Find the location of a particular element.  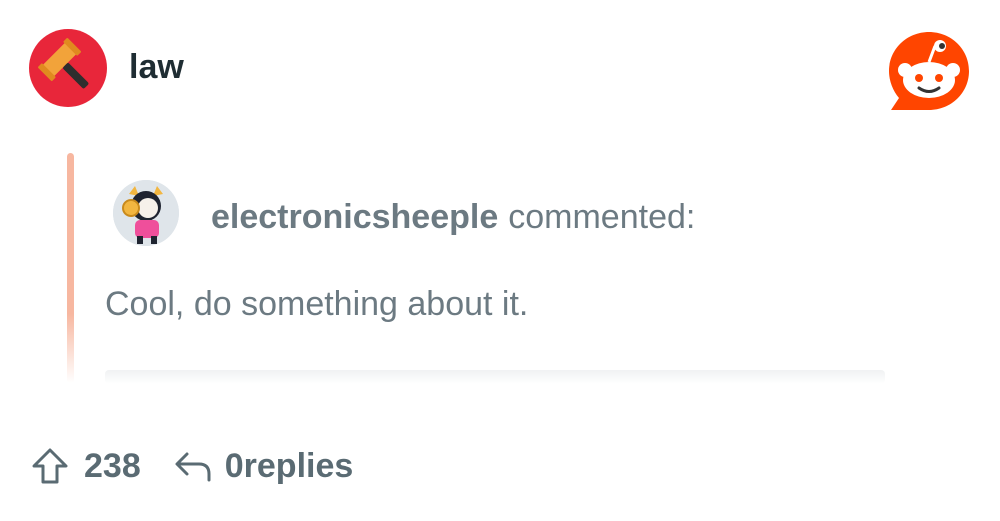

reddit-logo-icon is located at coordinates (929, 72).